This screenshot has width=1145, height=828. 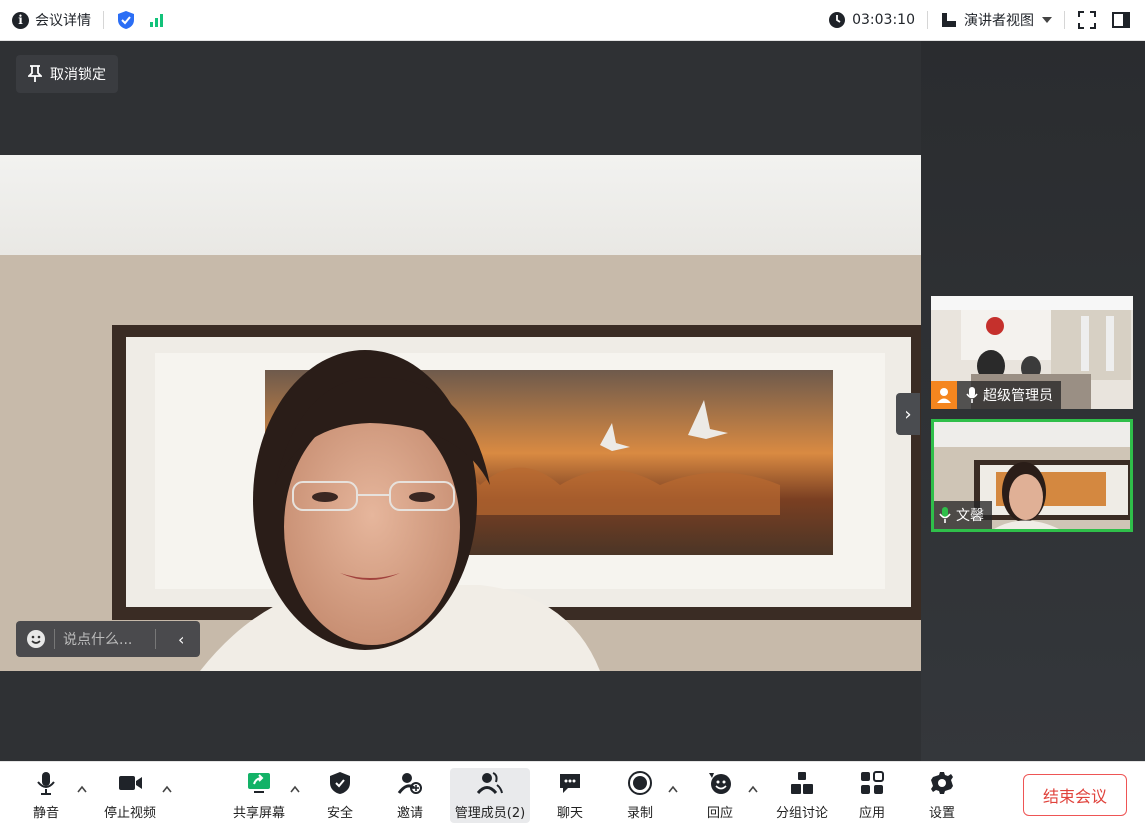 I want to click on chat-quick-input: 说点什么... ‹, so click(x=108, y=639).